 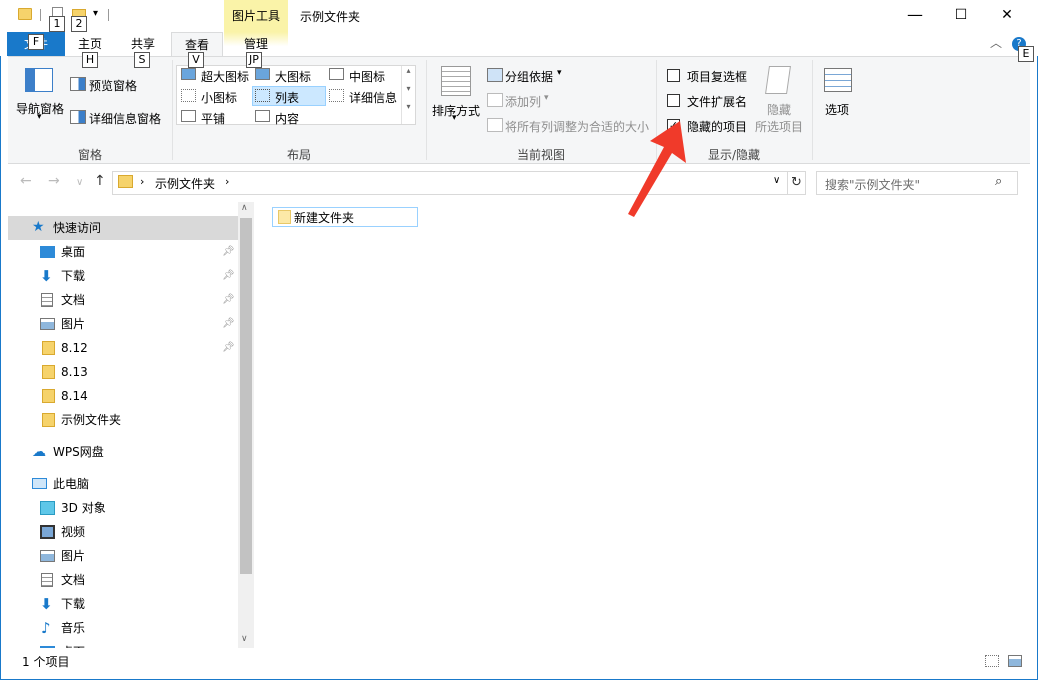 What do you see at coordinates (78, 452) in the screenshot?
I see `nav-label: WPS网盘` at bounding box center [78, 452].